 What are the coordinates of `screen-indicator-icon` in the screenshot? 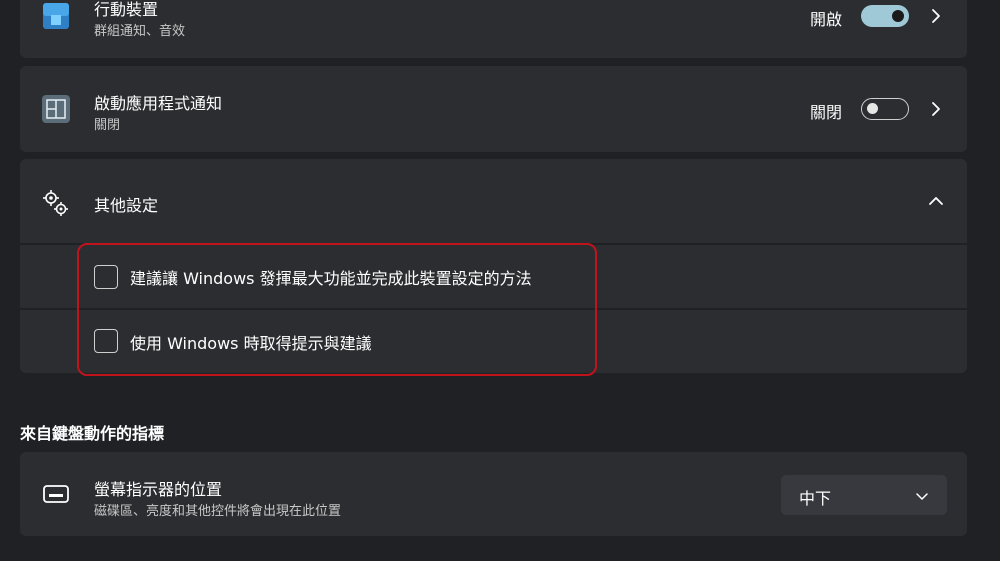 It's located at (56, 494).